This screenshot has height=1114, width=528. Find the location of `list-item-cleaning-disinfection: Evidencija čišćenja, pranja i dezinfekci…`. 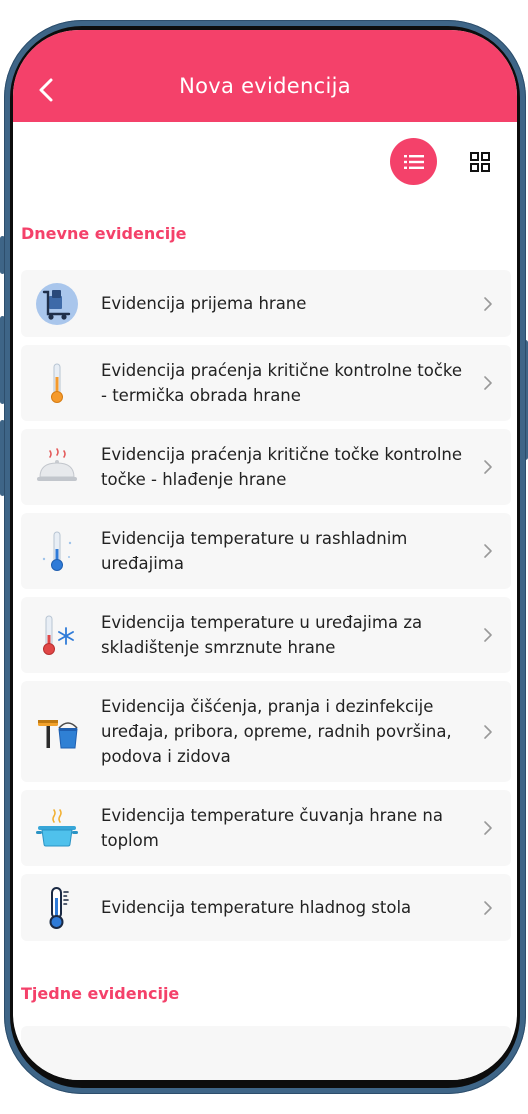

list-item-cleaning-disinfection: Evidencija čišćenja, pranja i dezinfekci… is located at coordinates (266, 731).